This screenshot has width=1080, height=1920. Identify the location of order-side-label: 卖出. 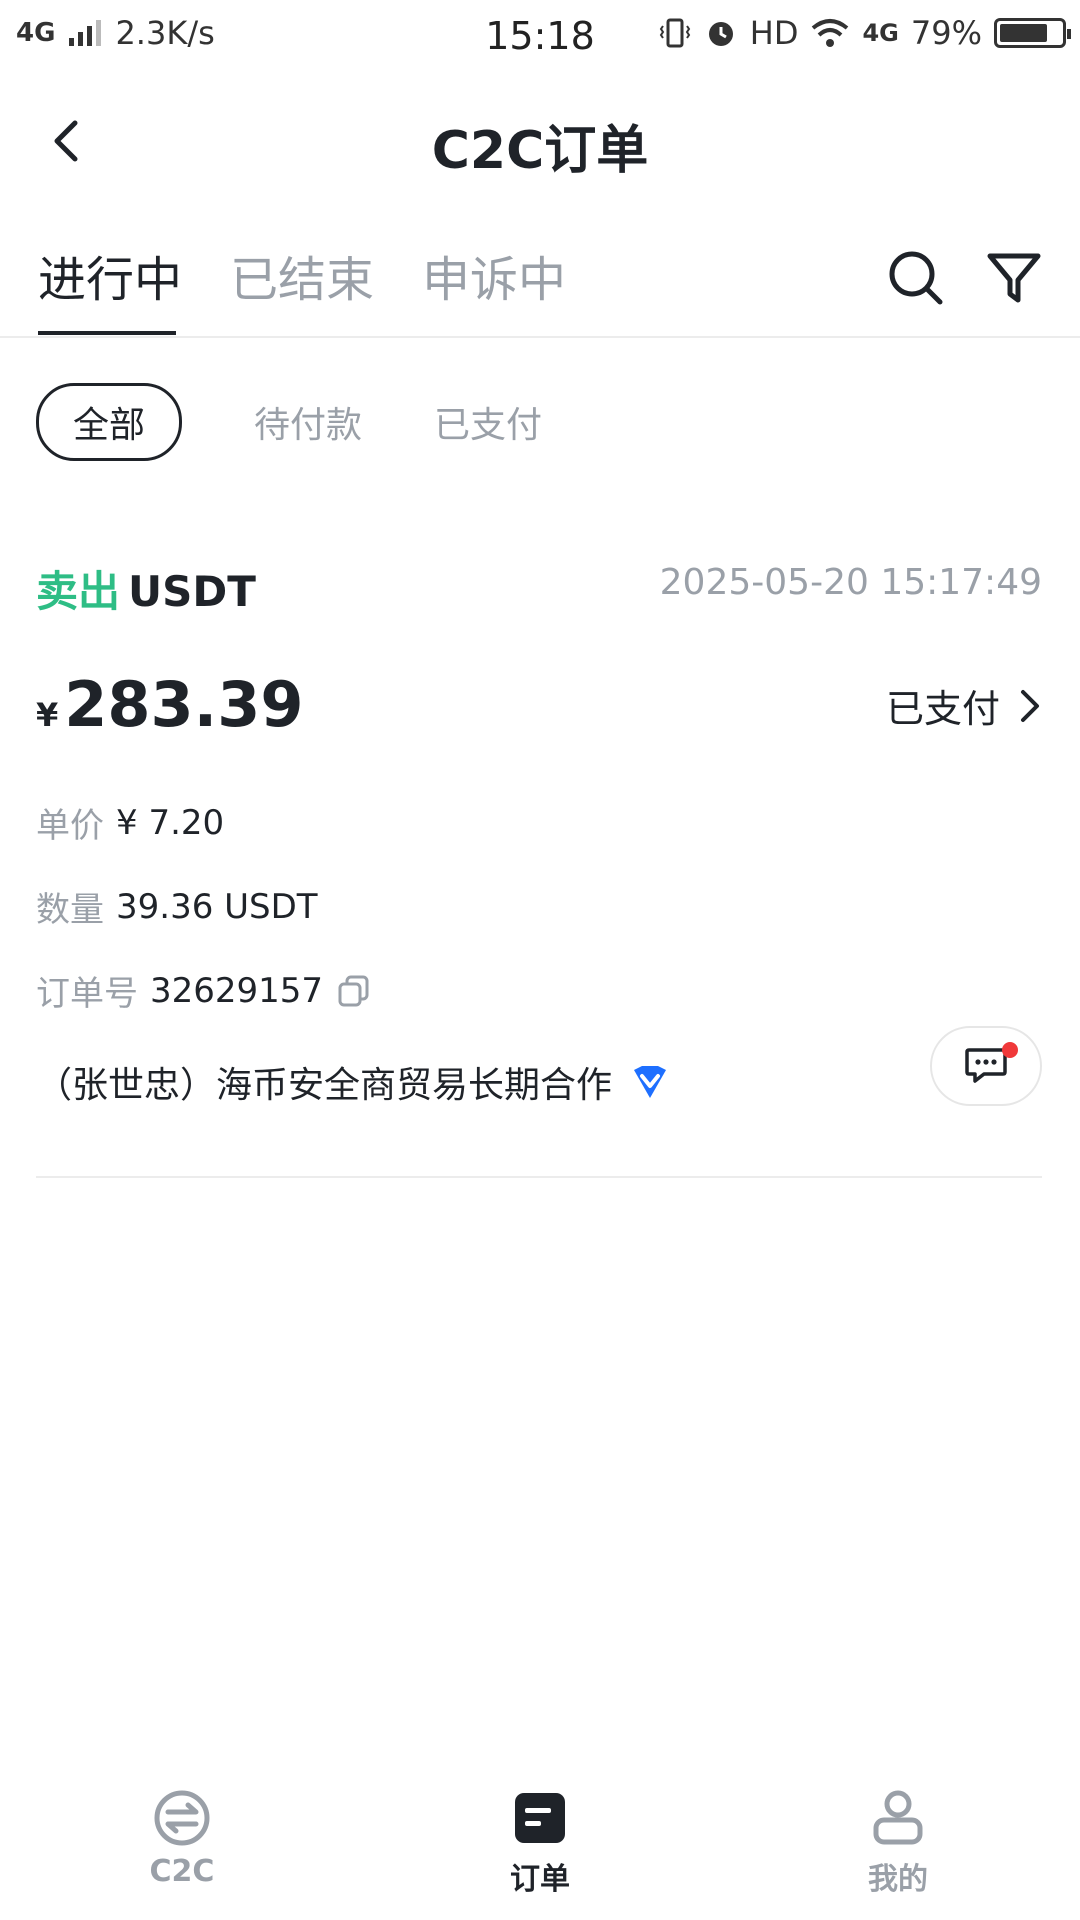
(78, 591).